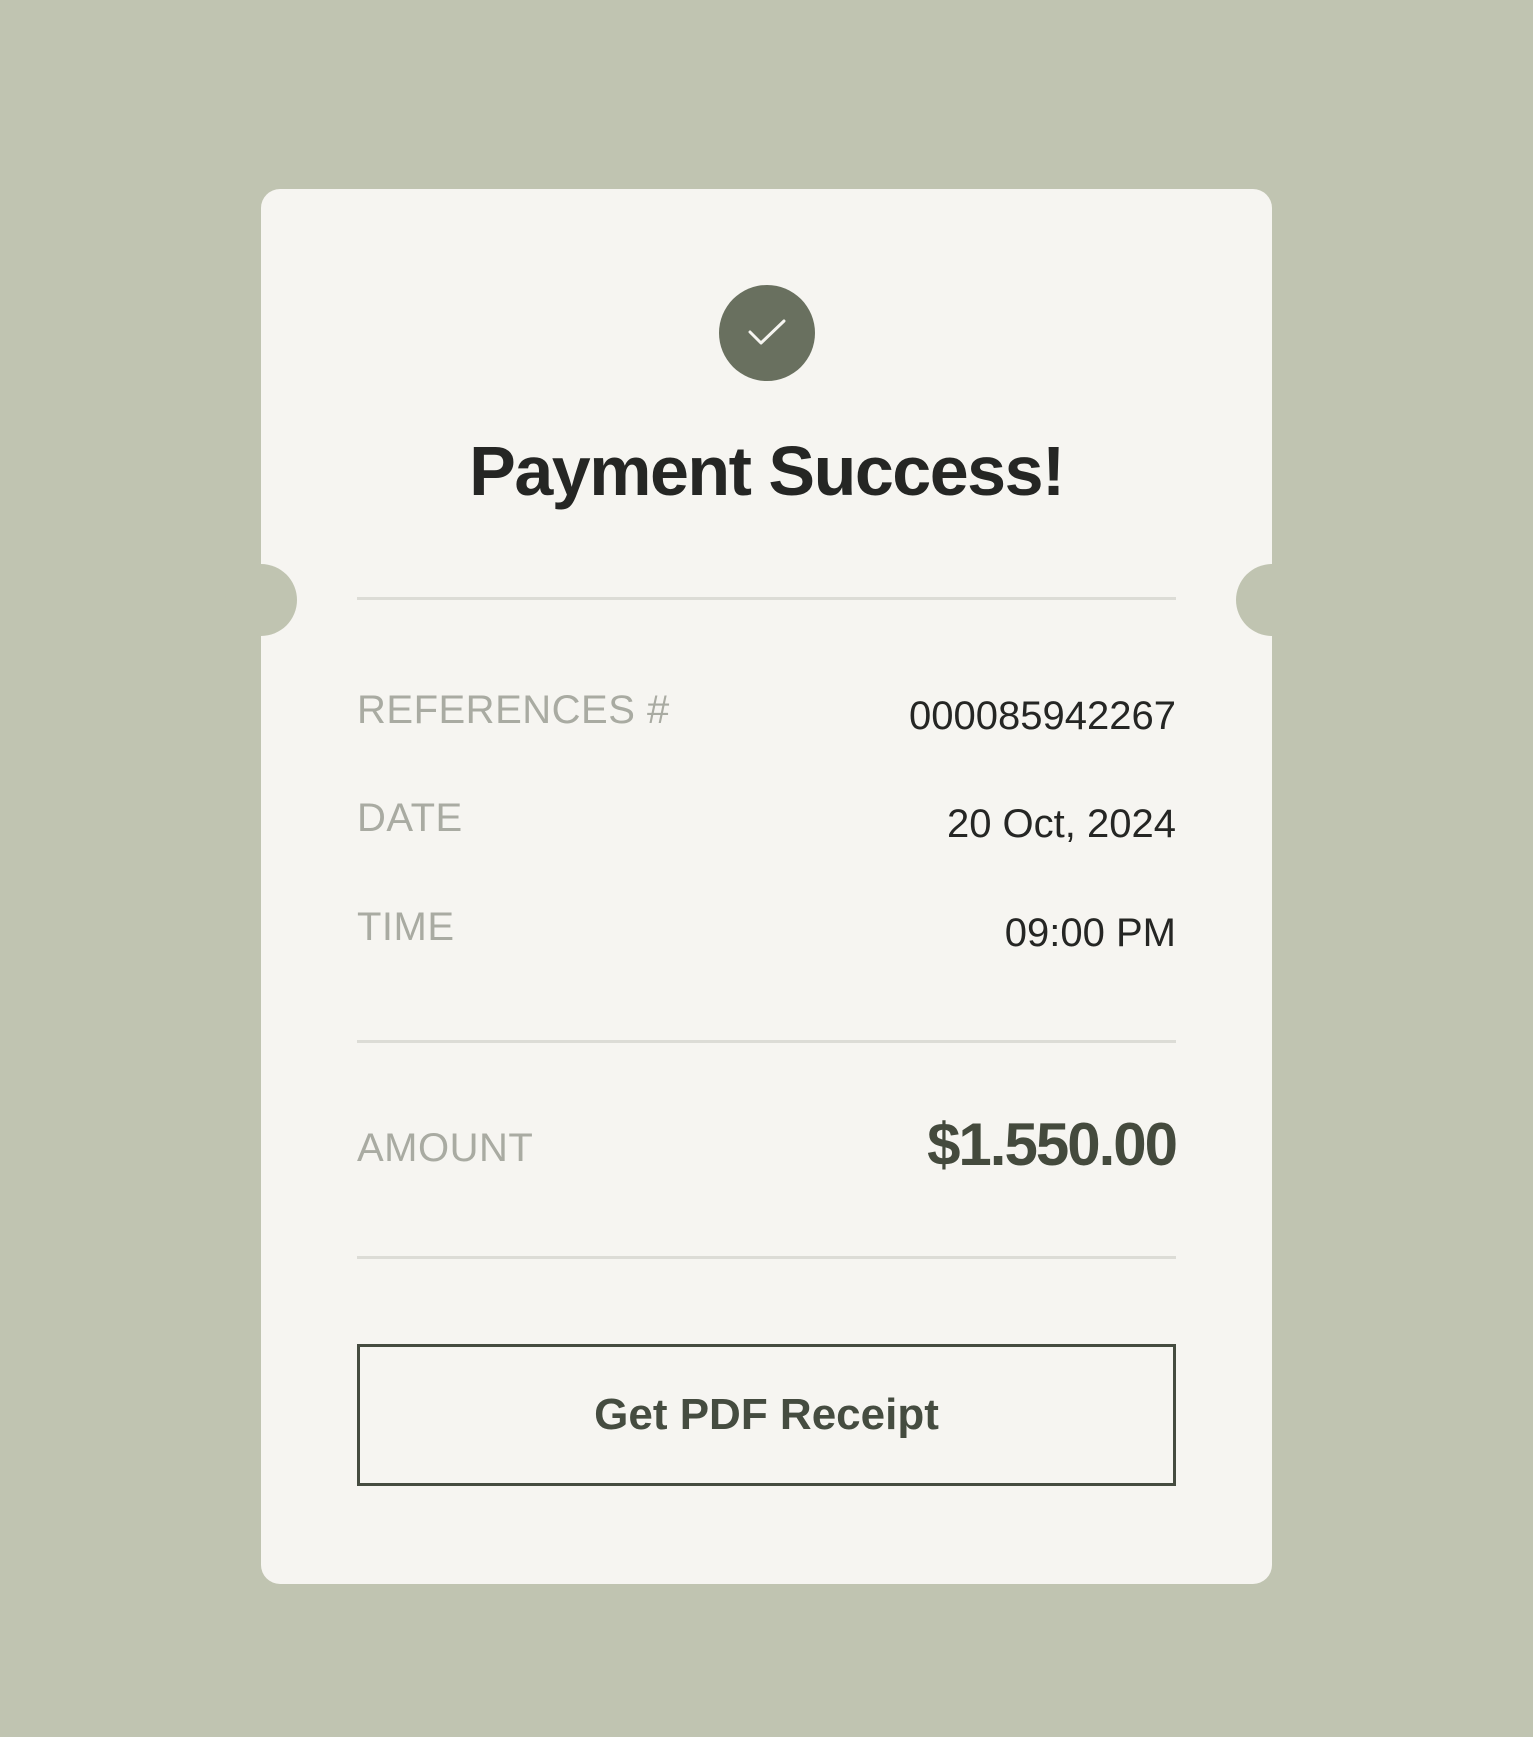  I want to click on ticket-notch-left, so click(261, 600).